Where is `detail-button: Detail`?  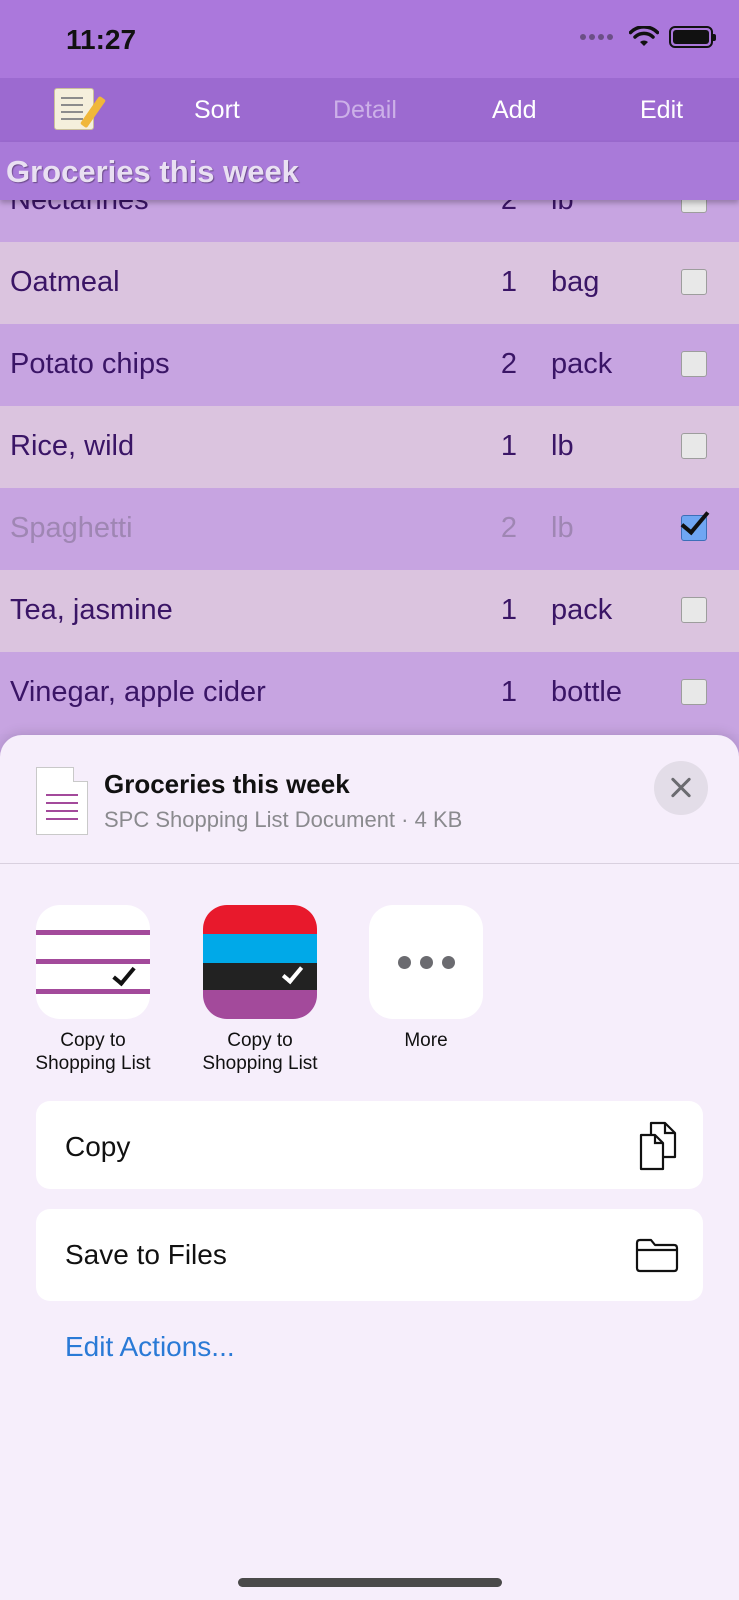 detail-button: Detail is located at coordinates (365, 110).